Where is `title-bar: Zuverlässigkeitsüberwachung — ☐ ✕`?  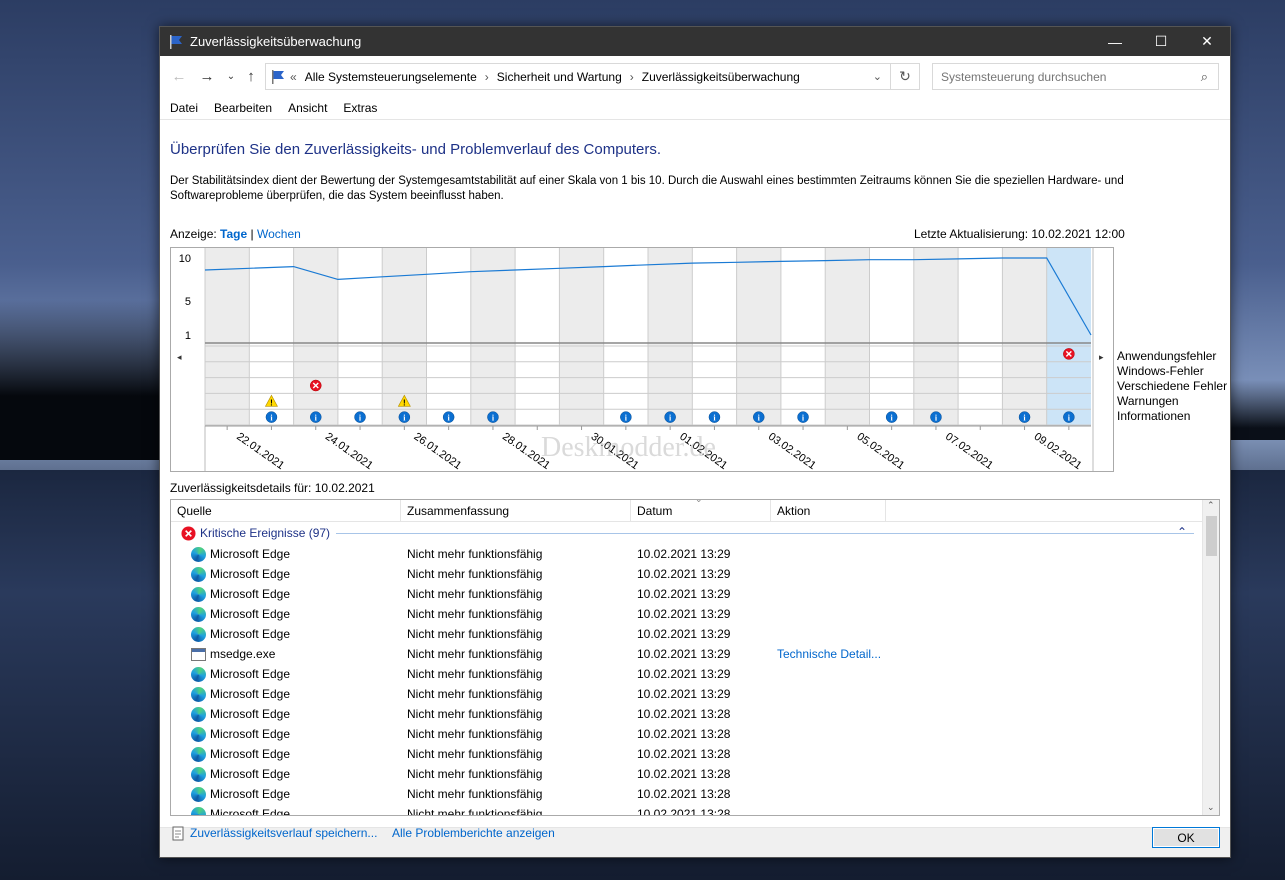 title-bar: Zuverlässigkeitsüberwachung — ☐ ✕ is located at coordinates (695, 41).